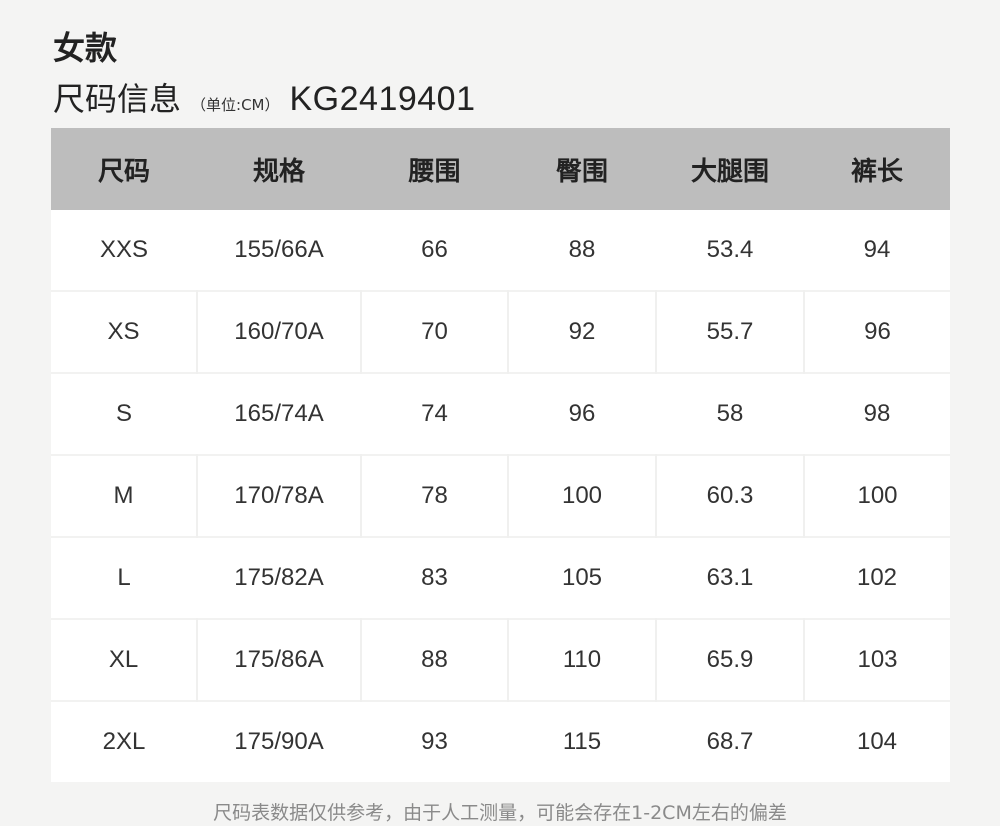  Describe the element at coordinates (124, 414) in the screenshot. I see `cell-size: S` at that location.